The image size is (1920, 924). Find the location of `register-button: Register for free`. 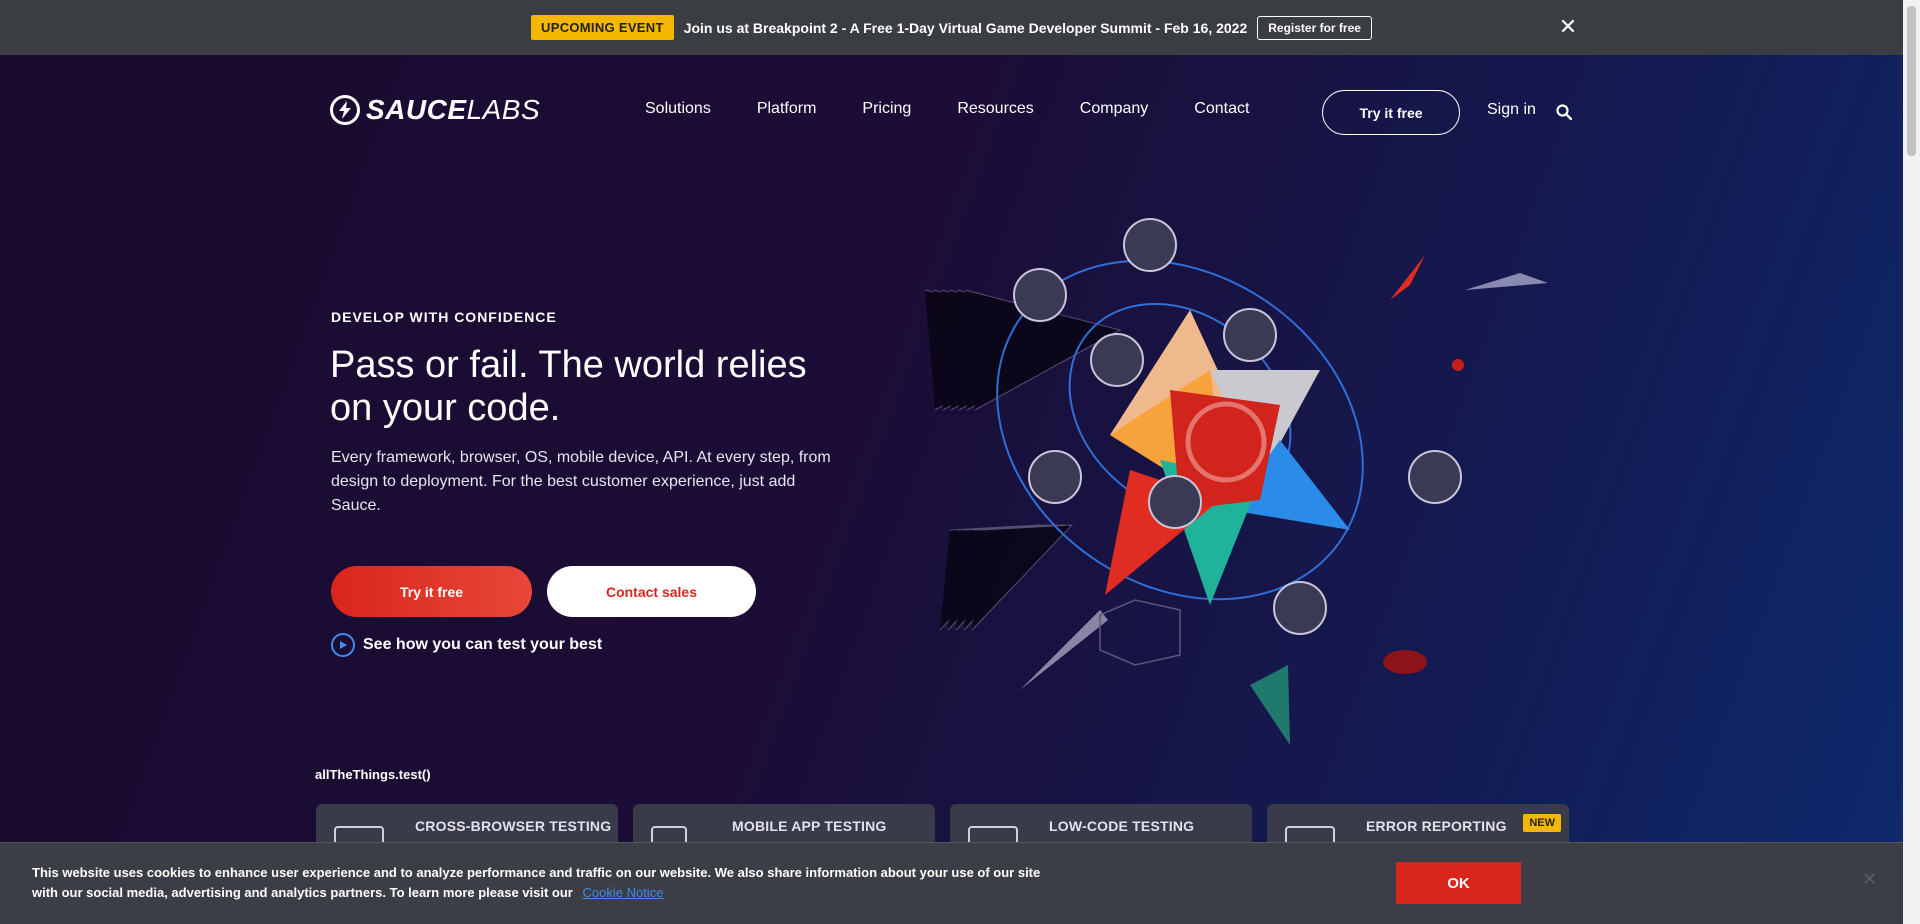

register-button: Register for free is located at coordinates (1314, 27).